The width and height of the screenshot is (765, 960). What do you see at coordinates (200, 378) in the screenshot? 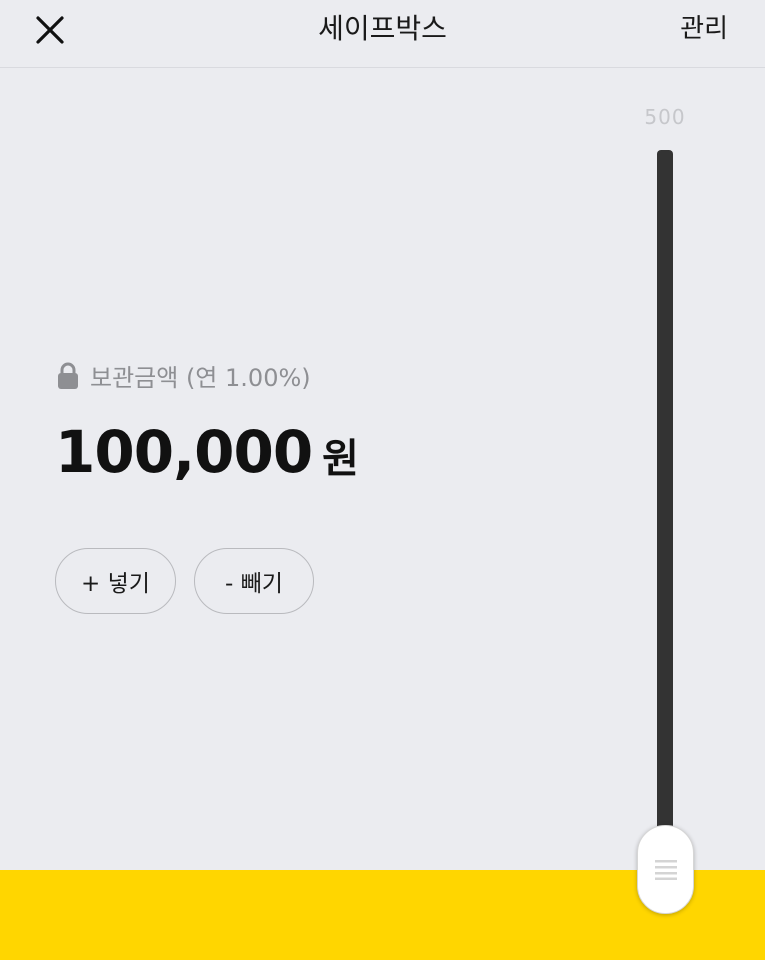
I see `balance-label-text: 보관금액 (연 1.00%)` at bounding box center [200, 378].